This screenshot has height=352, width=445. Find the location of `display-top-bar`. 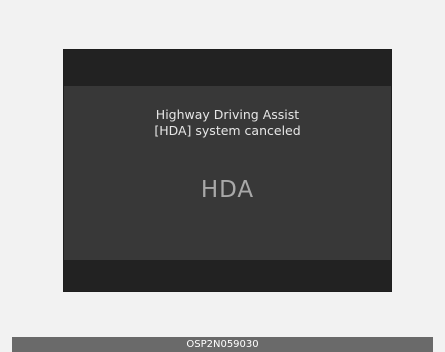

display-top-bar is located at coordinates (227, 68).